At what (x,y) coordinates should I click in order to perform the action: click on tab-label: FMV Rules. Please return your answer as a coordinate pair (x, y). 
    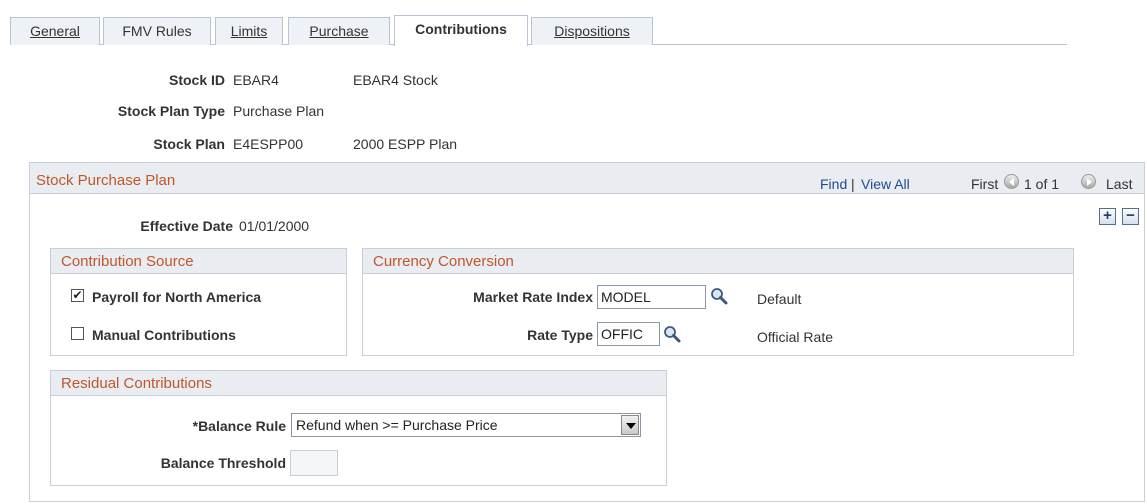
    Looking at the image, I should click on (157, 31).